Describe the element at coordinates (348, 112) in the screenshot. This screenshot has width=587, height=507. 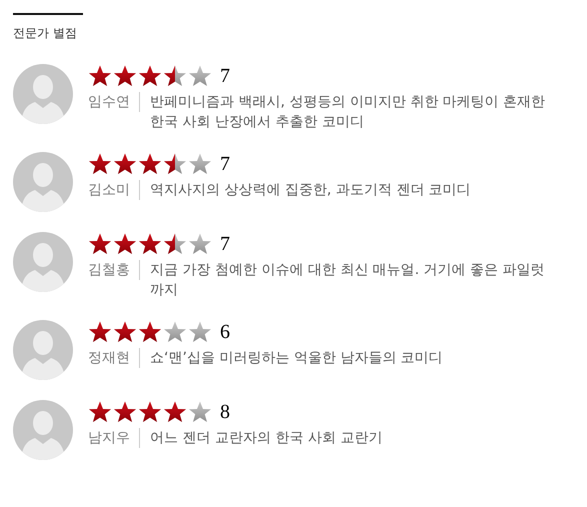
I see `review-comment: 반페미니즘과 백래시, 성평등의 이미지만 취한 마케팅이 혼재한 한국 사회 난장에서 추출한 코미디` at that location.